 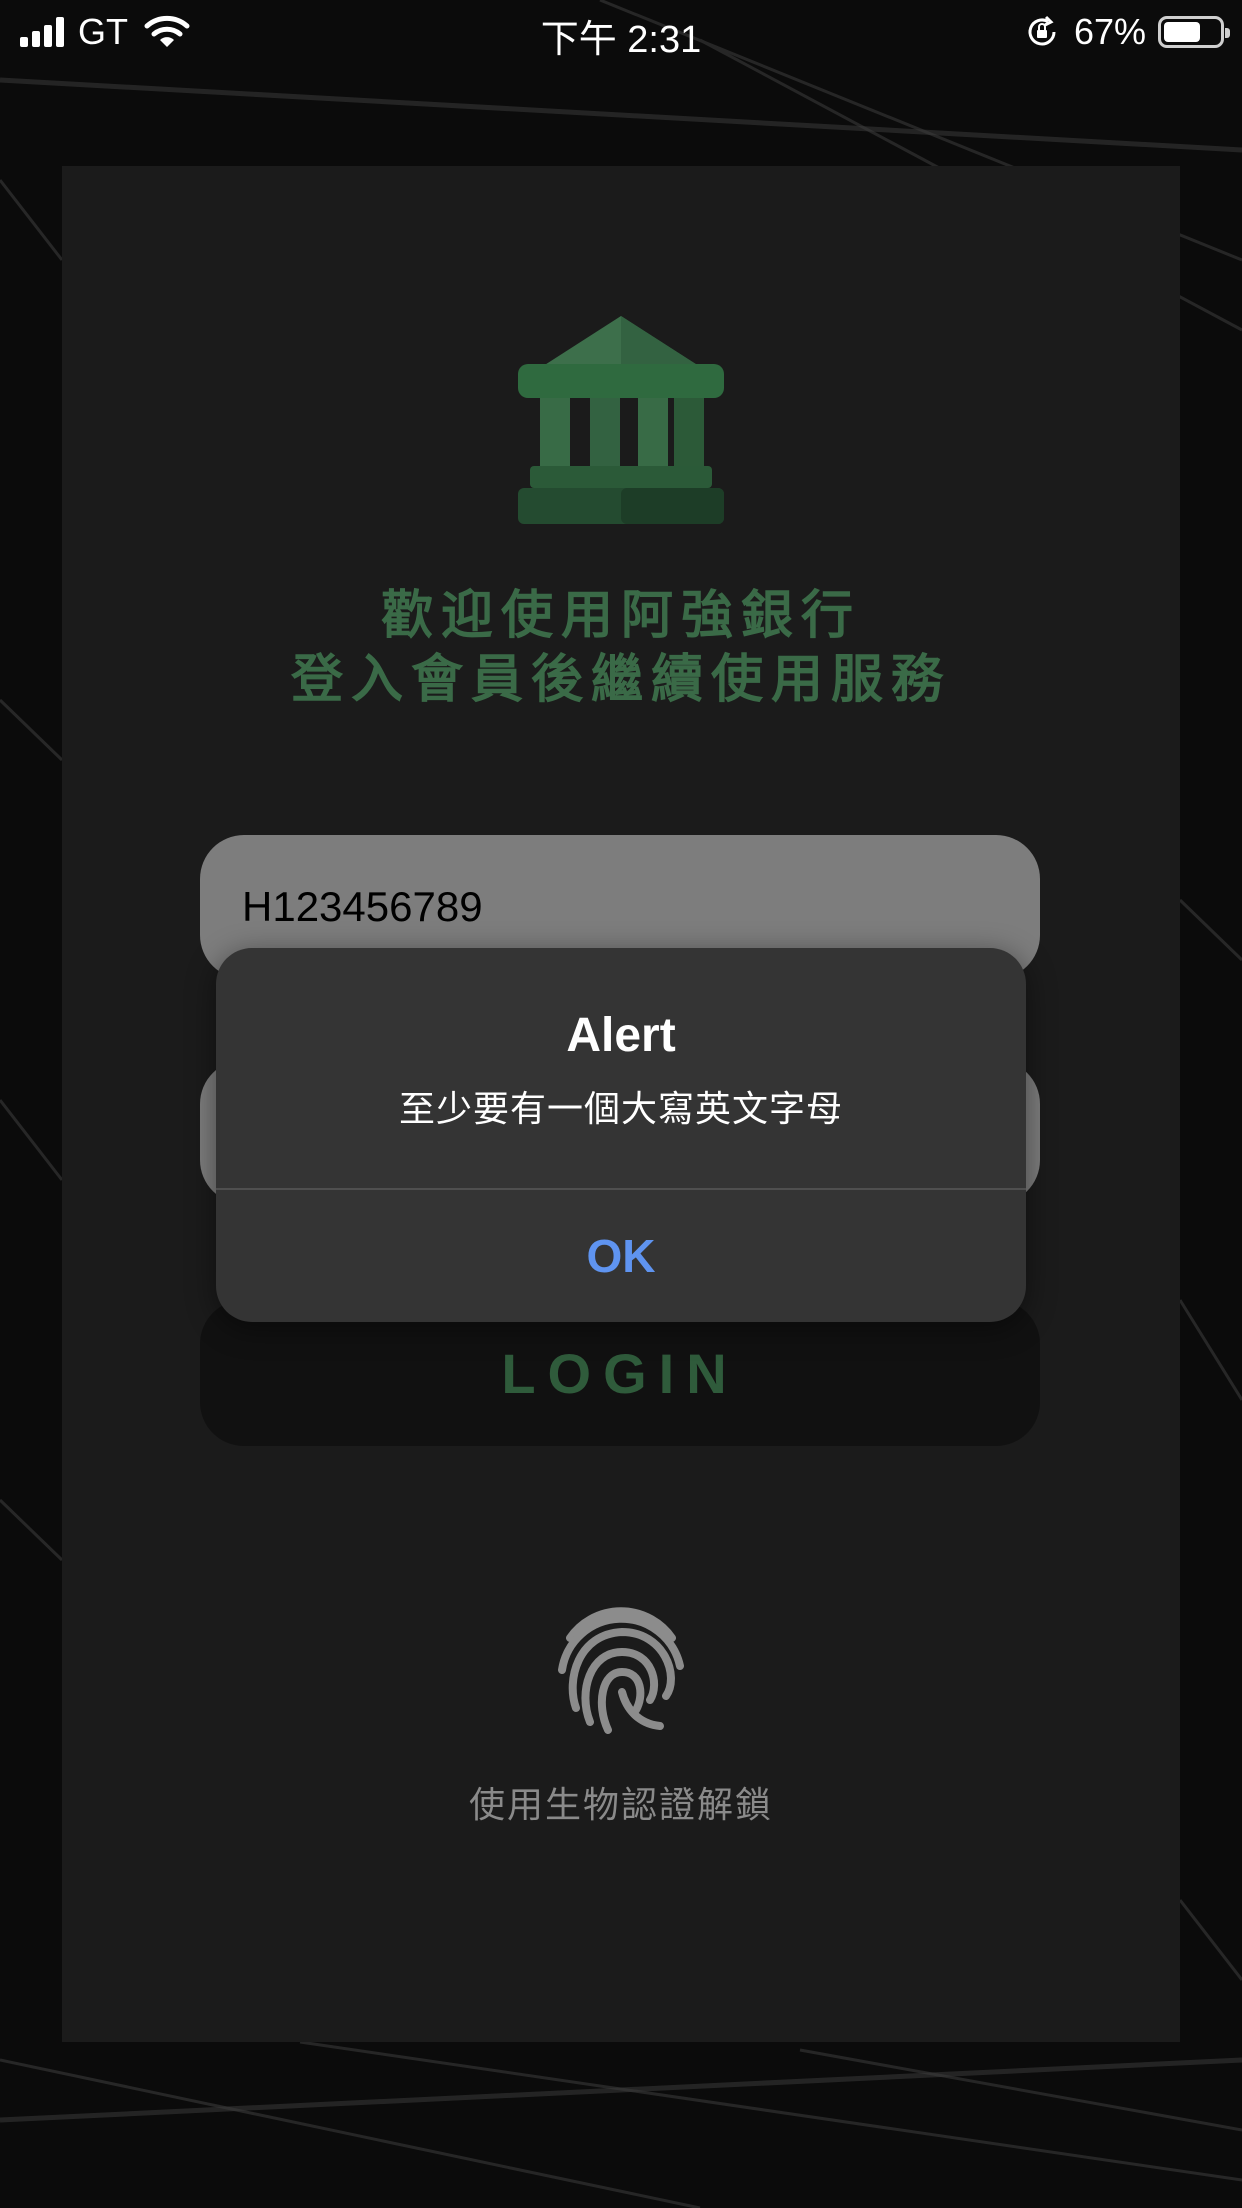 I want to click on battery-tip, so click(x=1227, y=33).